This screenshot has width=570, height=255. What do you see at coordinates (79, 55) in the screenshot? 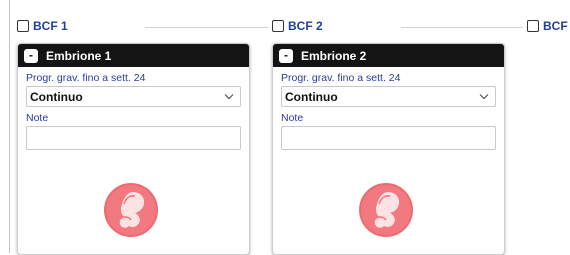
I see `card-title: Embrione 1` at bounding box center [79, 55].